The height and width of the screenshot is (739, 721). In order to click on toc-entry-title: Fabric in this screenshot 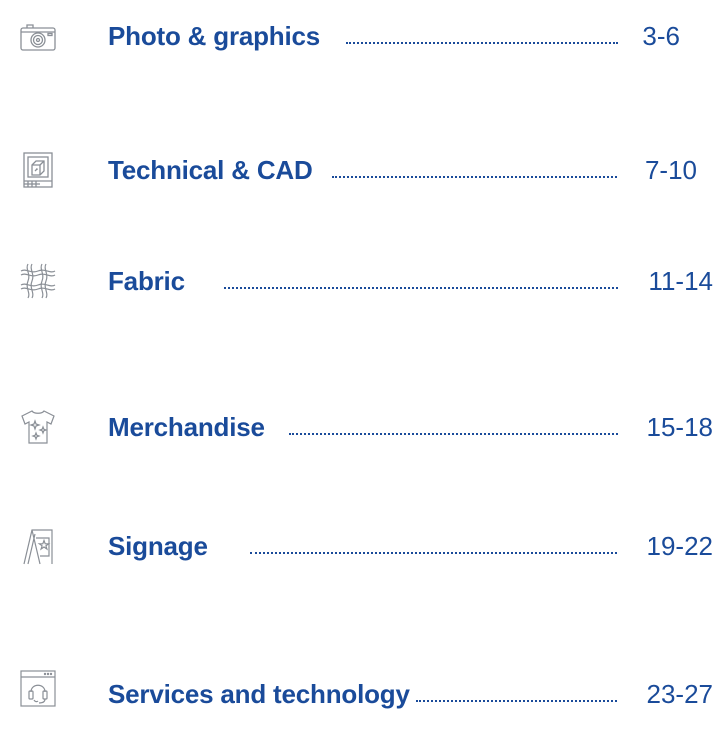, I will do `click(146, 281)`.